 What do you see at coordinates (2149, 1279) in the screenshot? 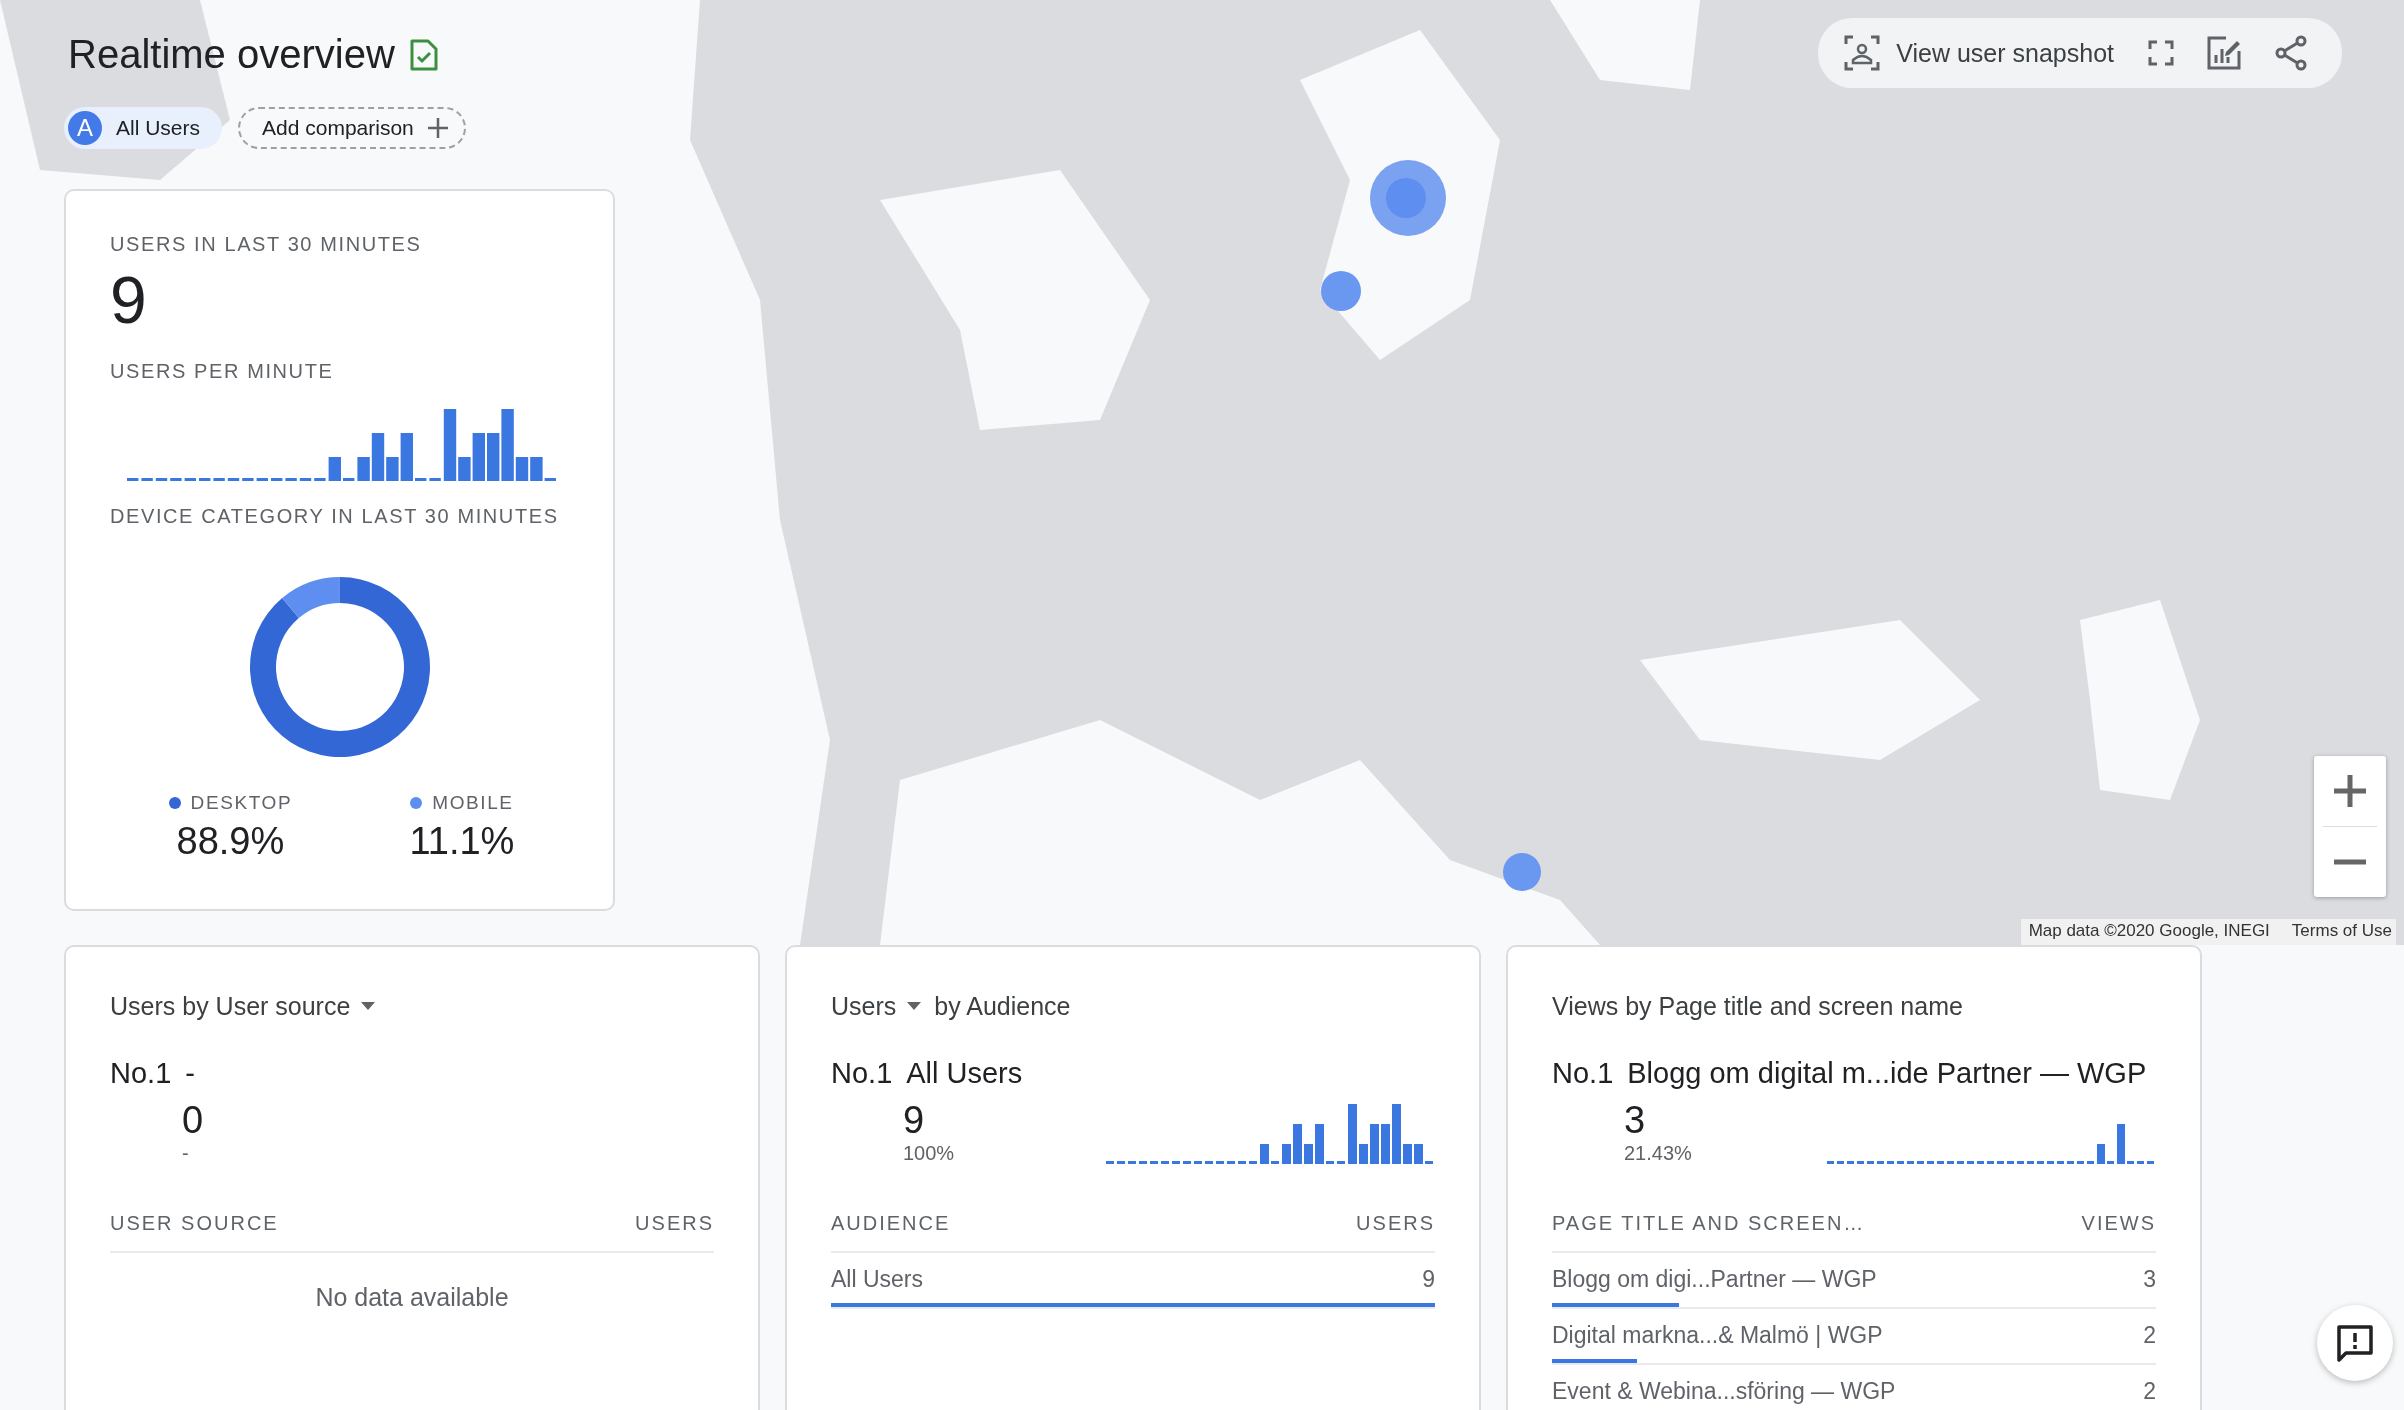
I see `table-cell: 3` at bounding box center [2149, 1279].